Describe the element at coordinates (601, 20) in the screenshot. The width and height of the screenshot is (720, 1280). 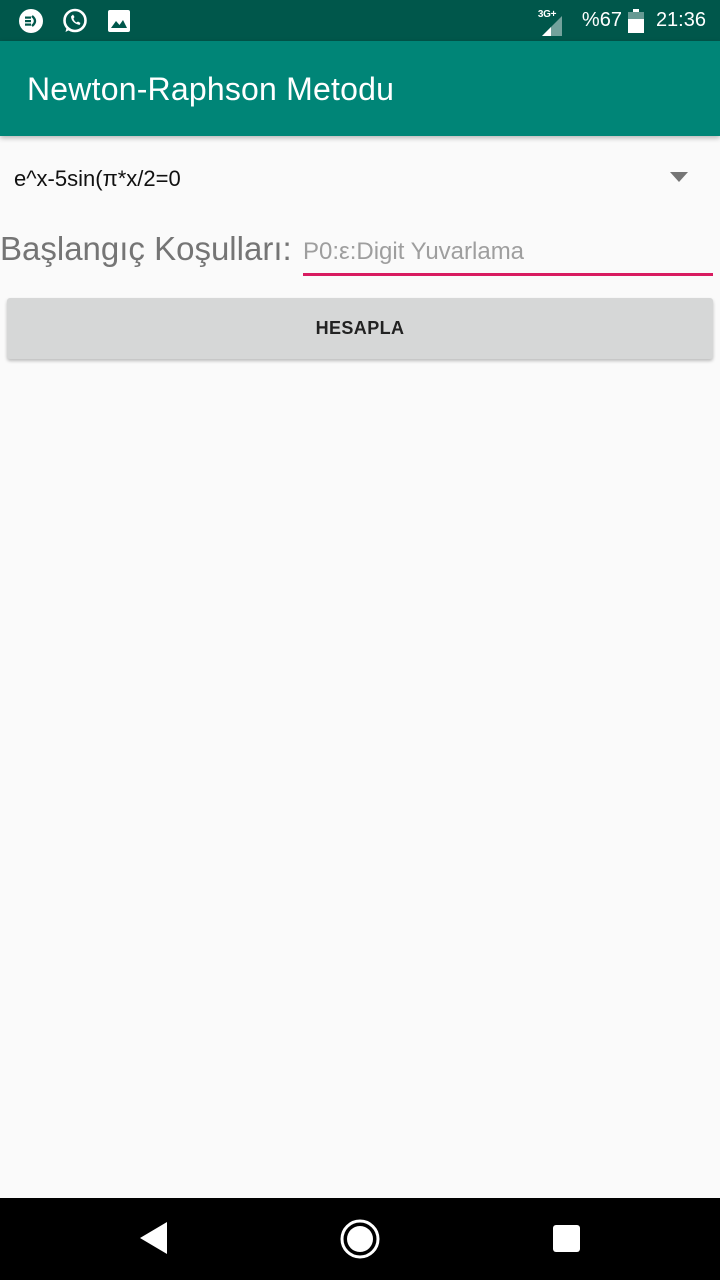
I see `battery-percent: %67` at that location.